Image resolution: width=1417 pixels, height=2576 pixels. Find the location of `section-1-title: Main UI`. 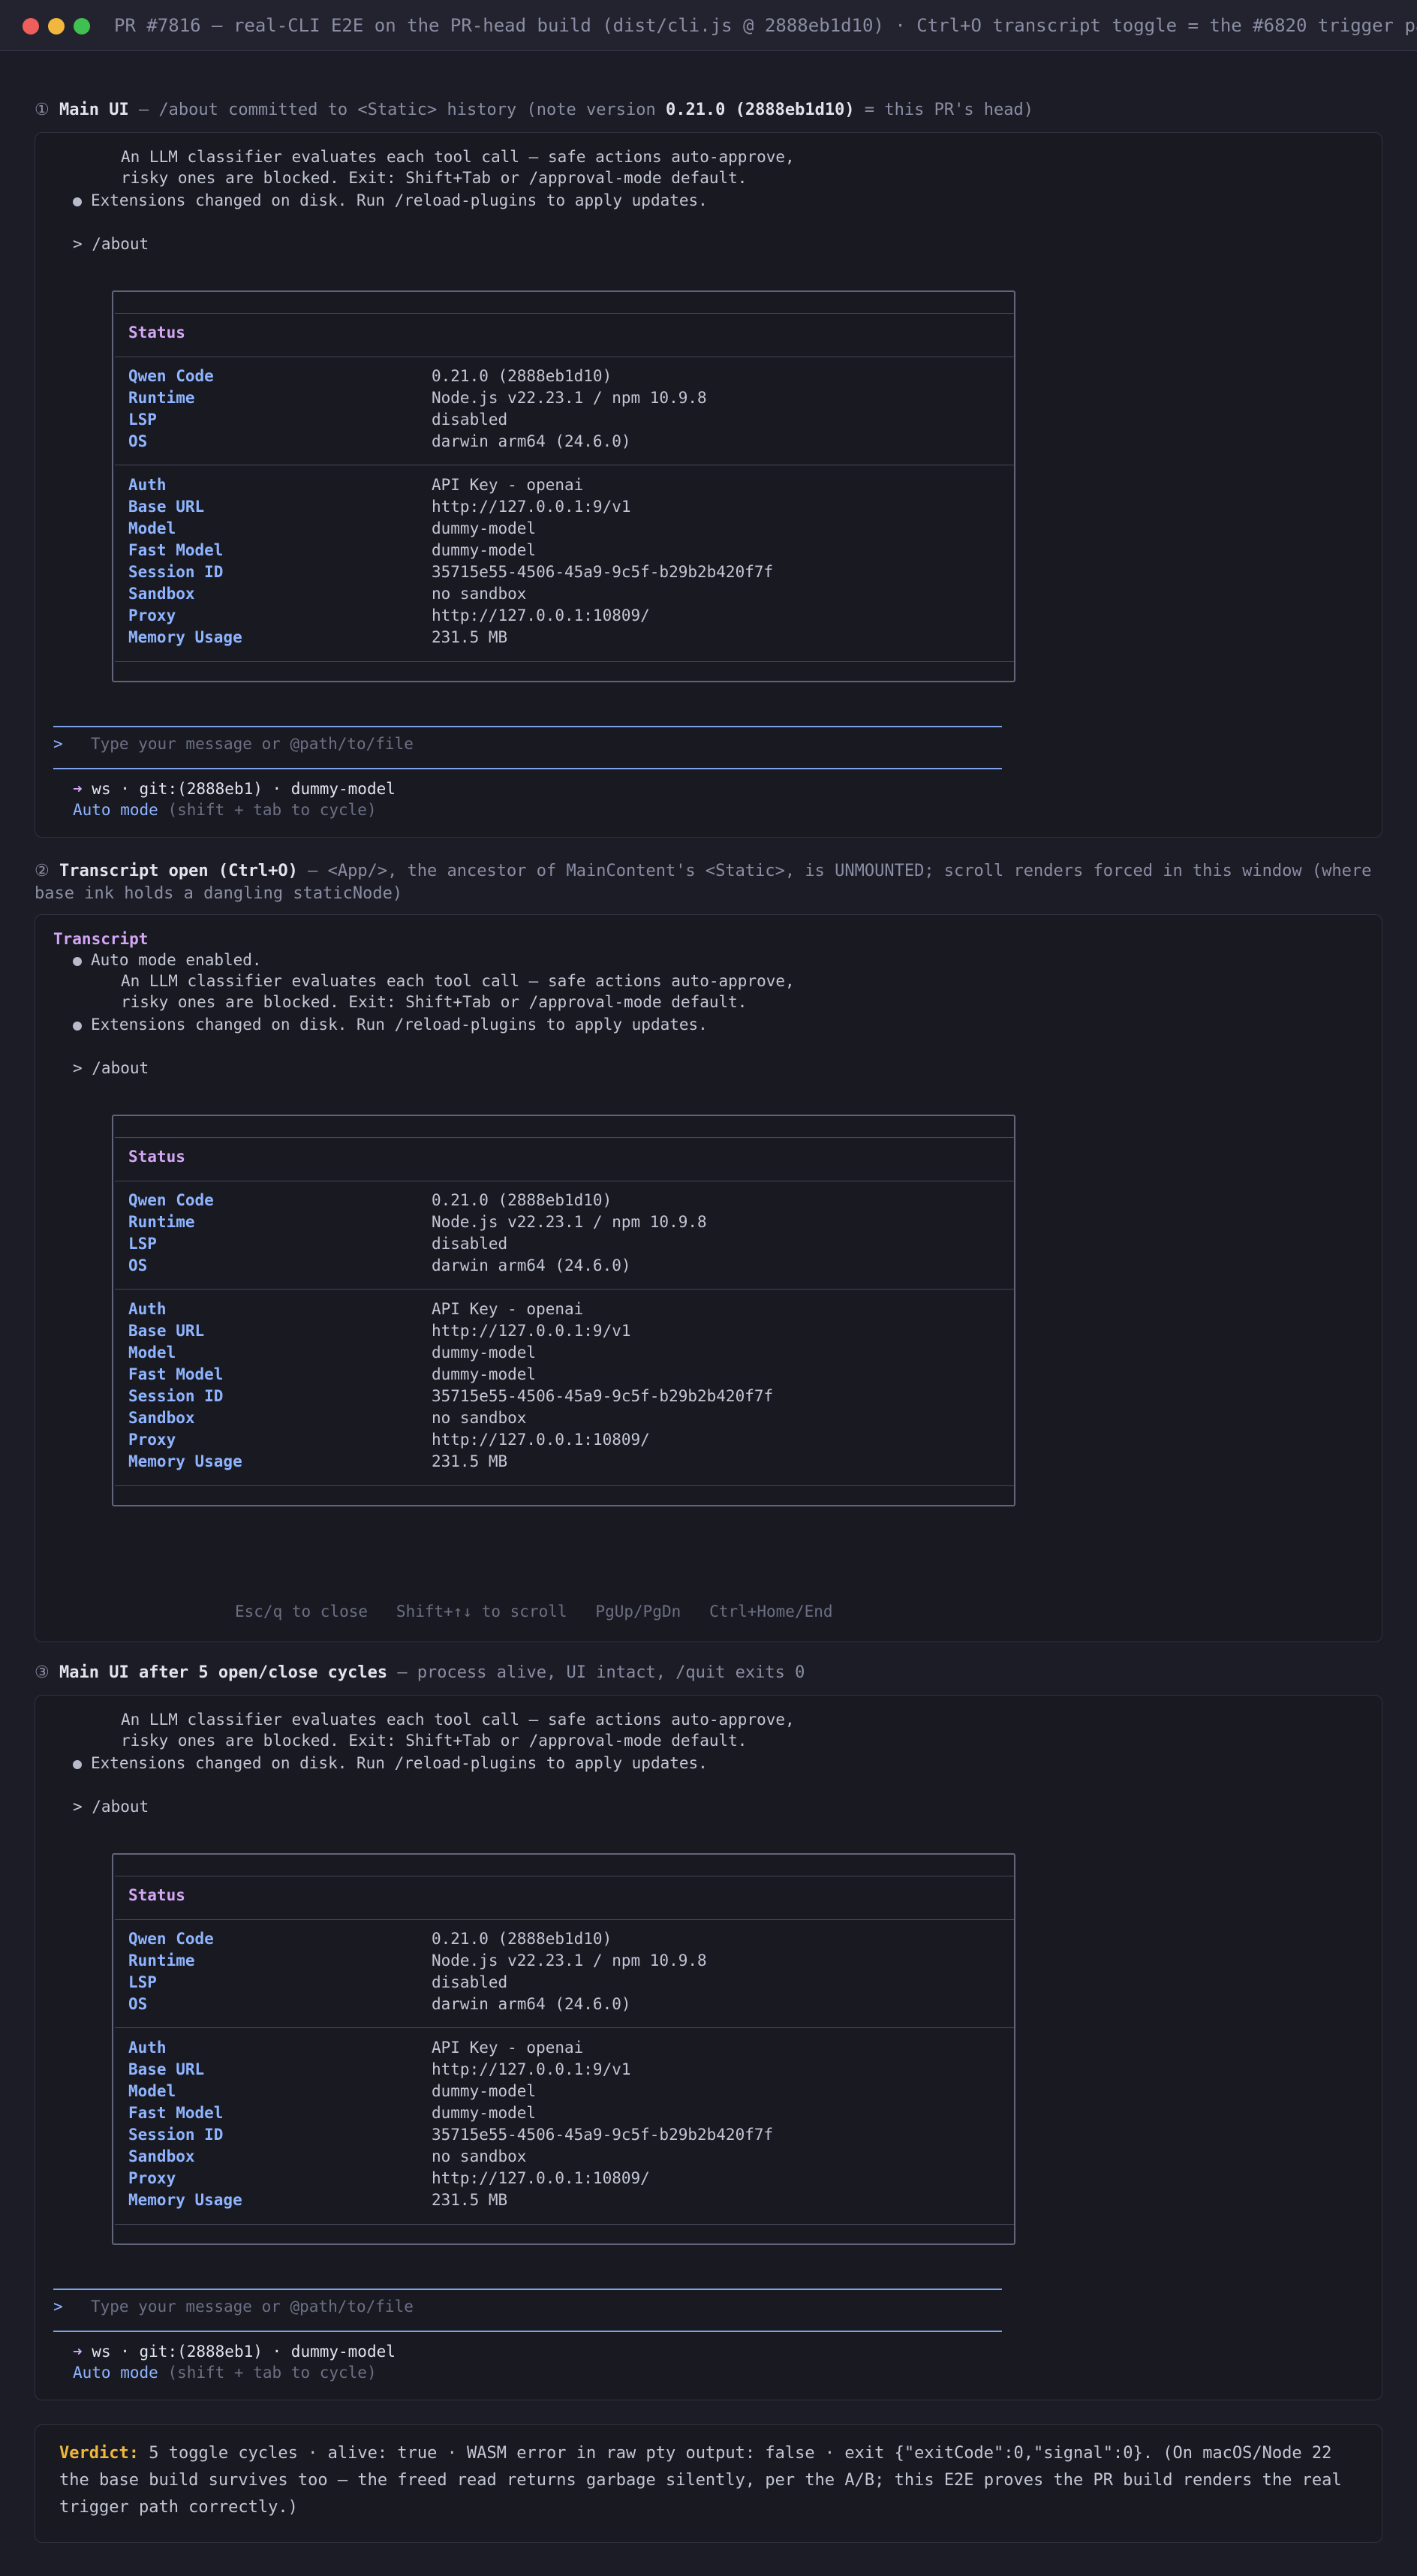

section-1-title: Main UI is located at coordinates (94, 110).